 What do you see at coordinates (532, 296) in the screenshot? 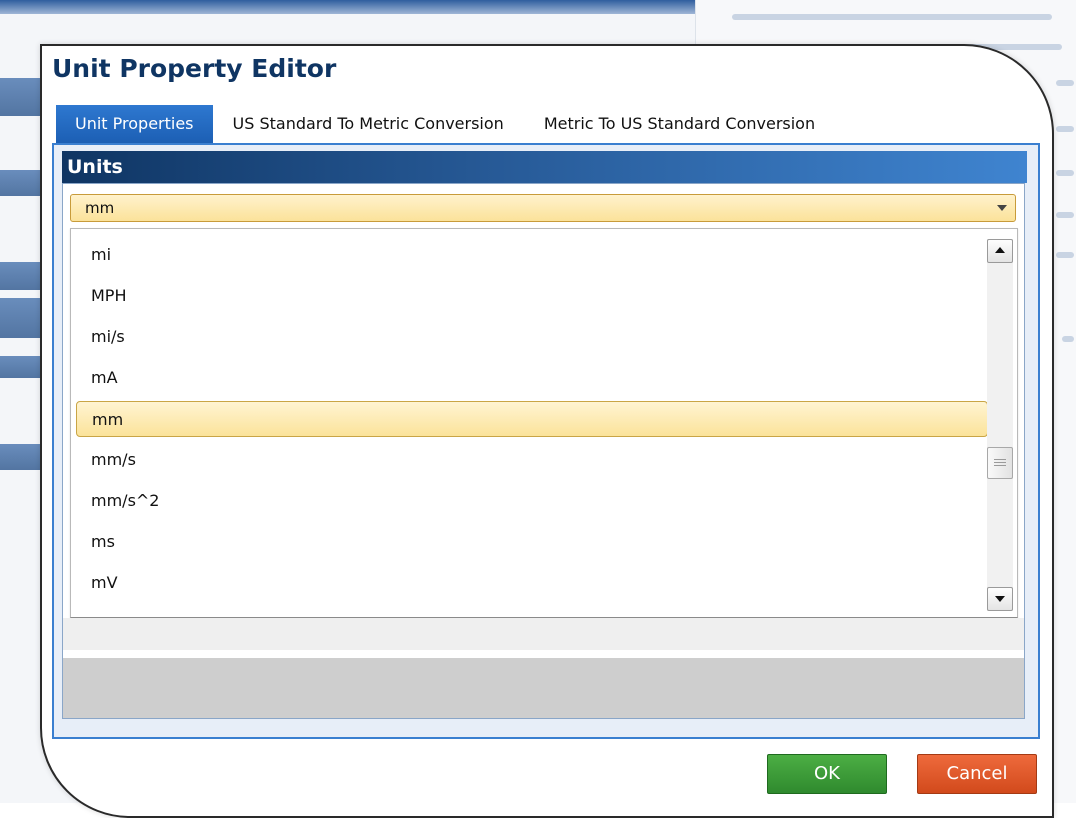
I see `list-item: MPH` at bounding box center [532, 296].